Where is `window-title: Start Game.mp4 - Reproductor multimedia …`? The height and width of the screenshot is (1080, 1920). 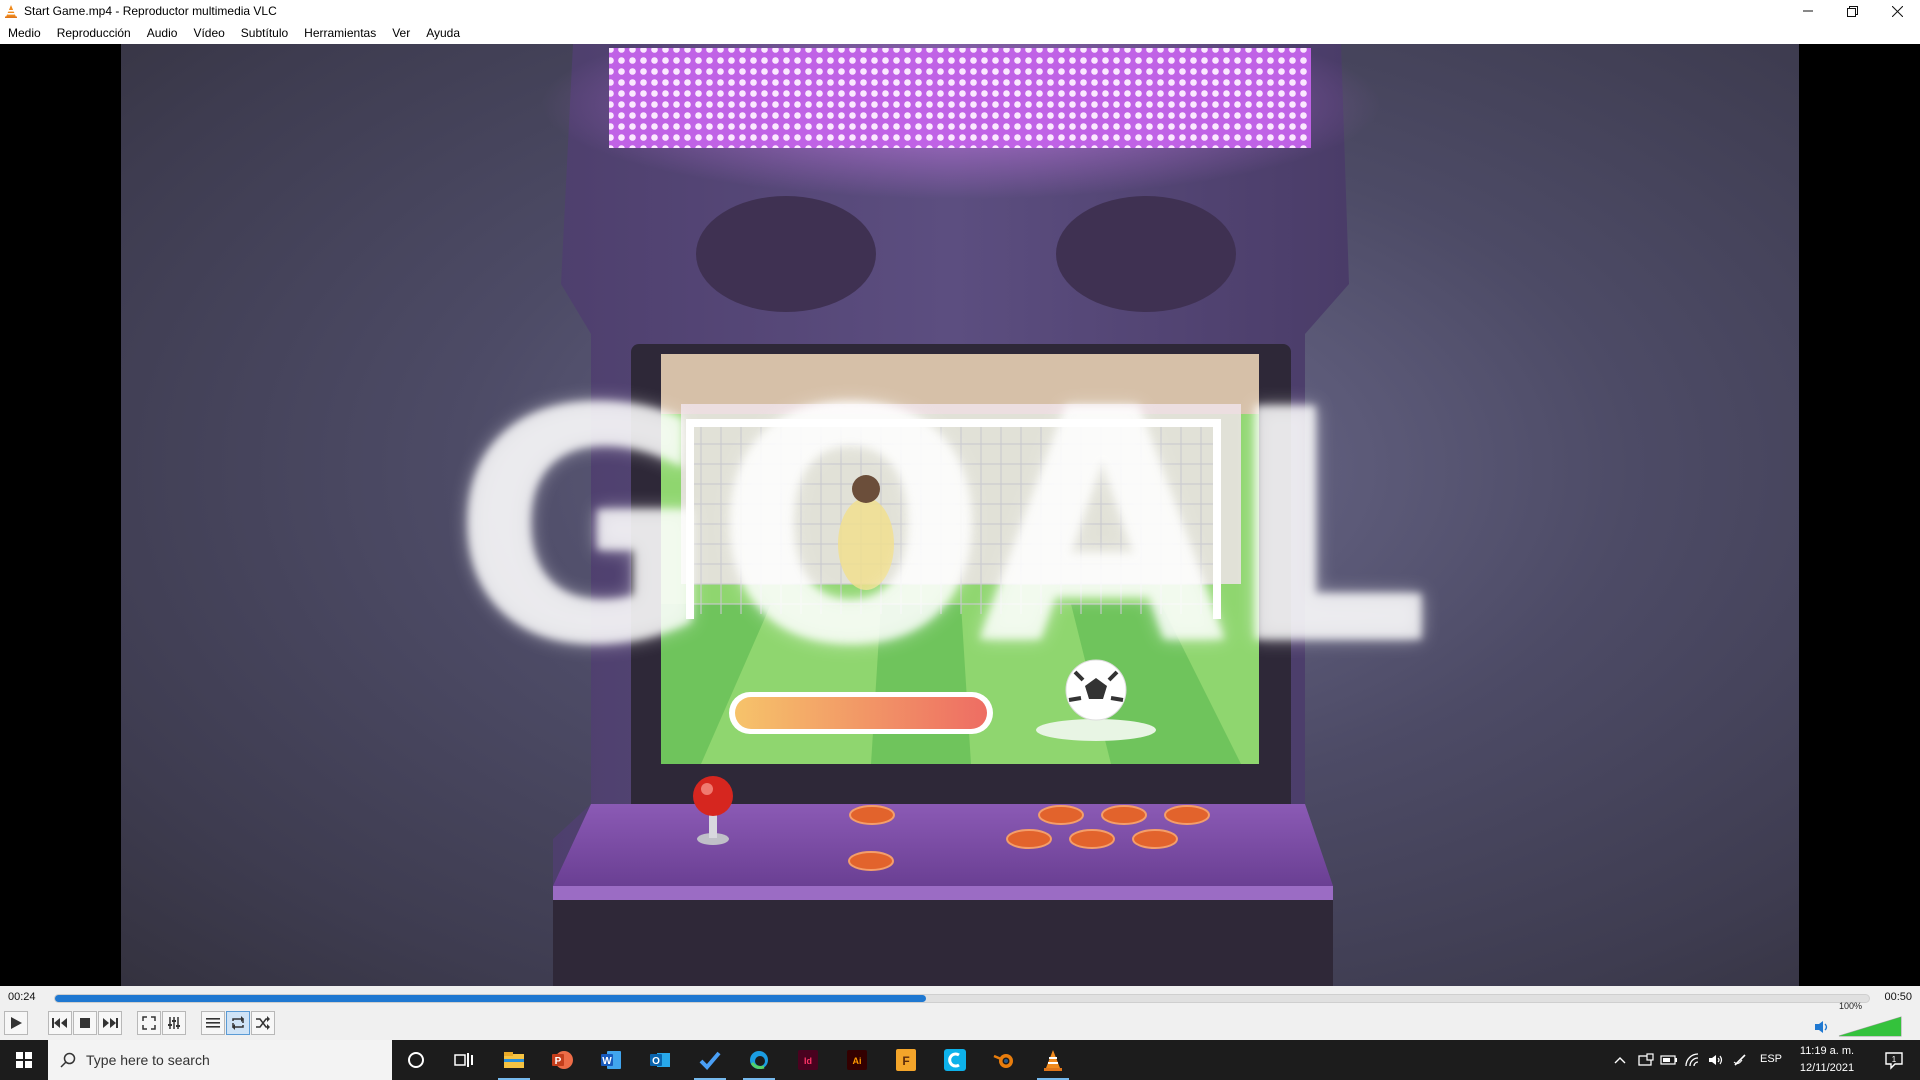 window-title: Start Game.mp4 - Reproductor multimedia … is located at coordinates (150, 11).